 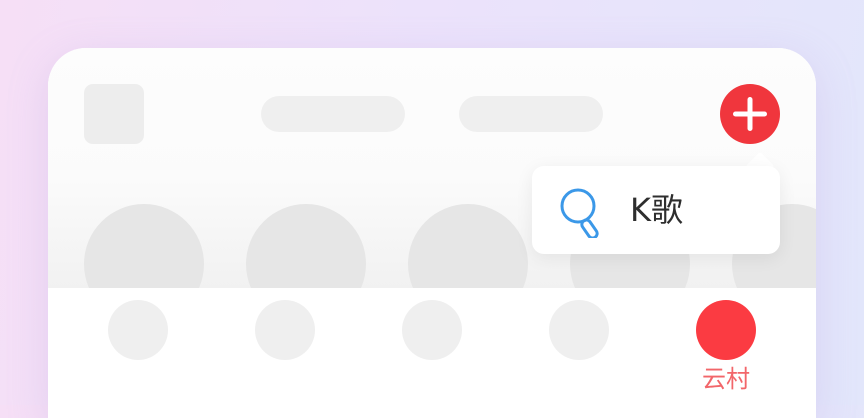 I want to click on add-button, so click(x=750, y=114).